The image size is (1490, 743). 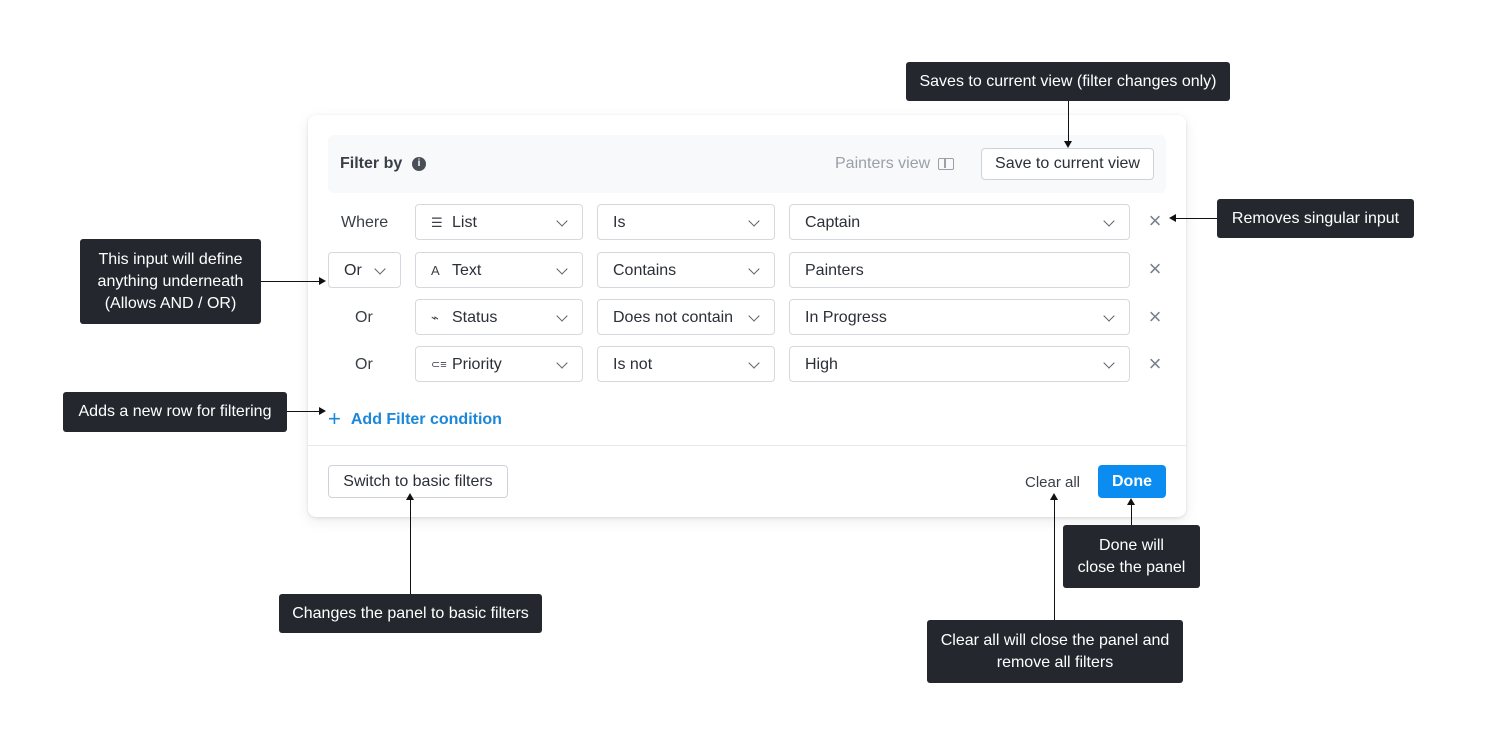 I want to click on field-select-label: List, so click(x=464, y=222).